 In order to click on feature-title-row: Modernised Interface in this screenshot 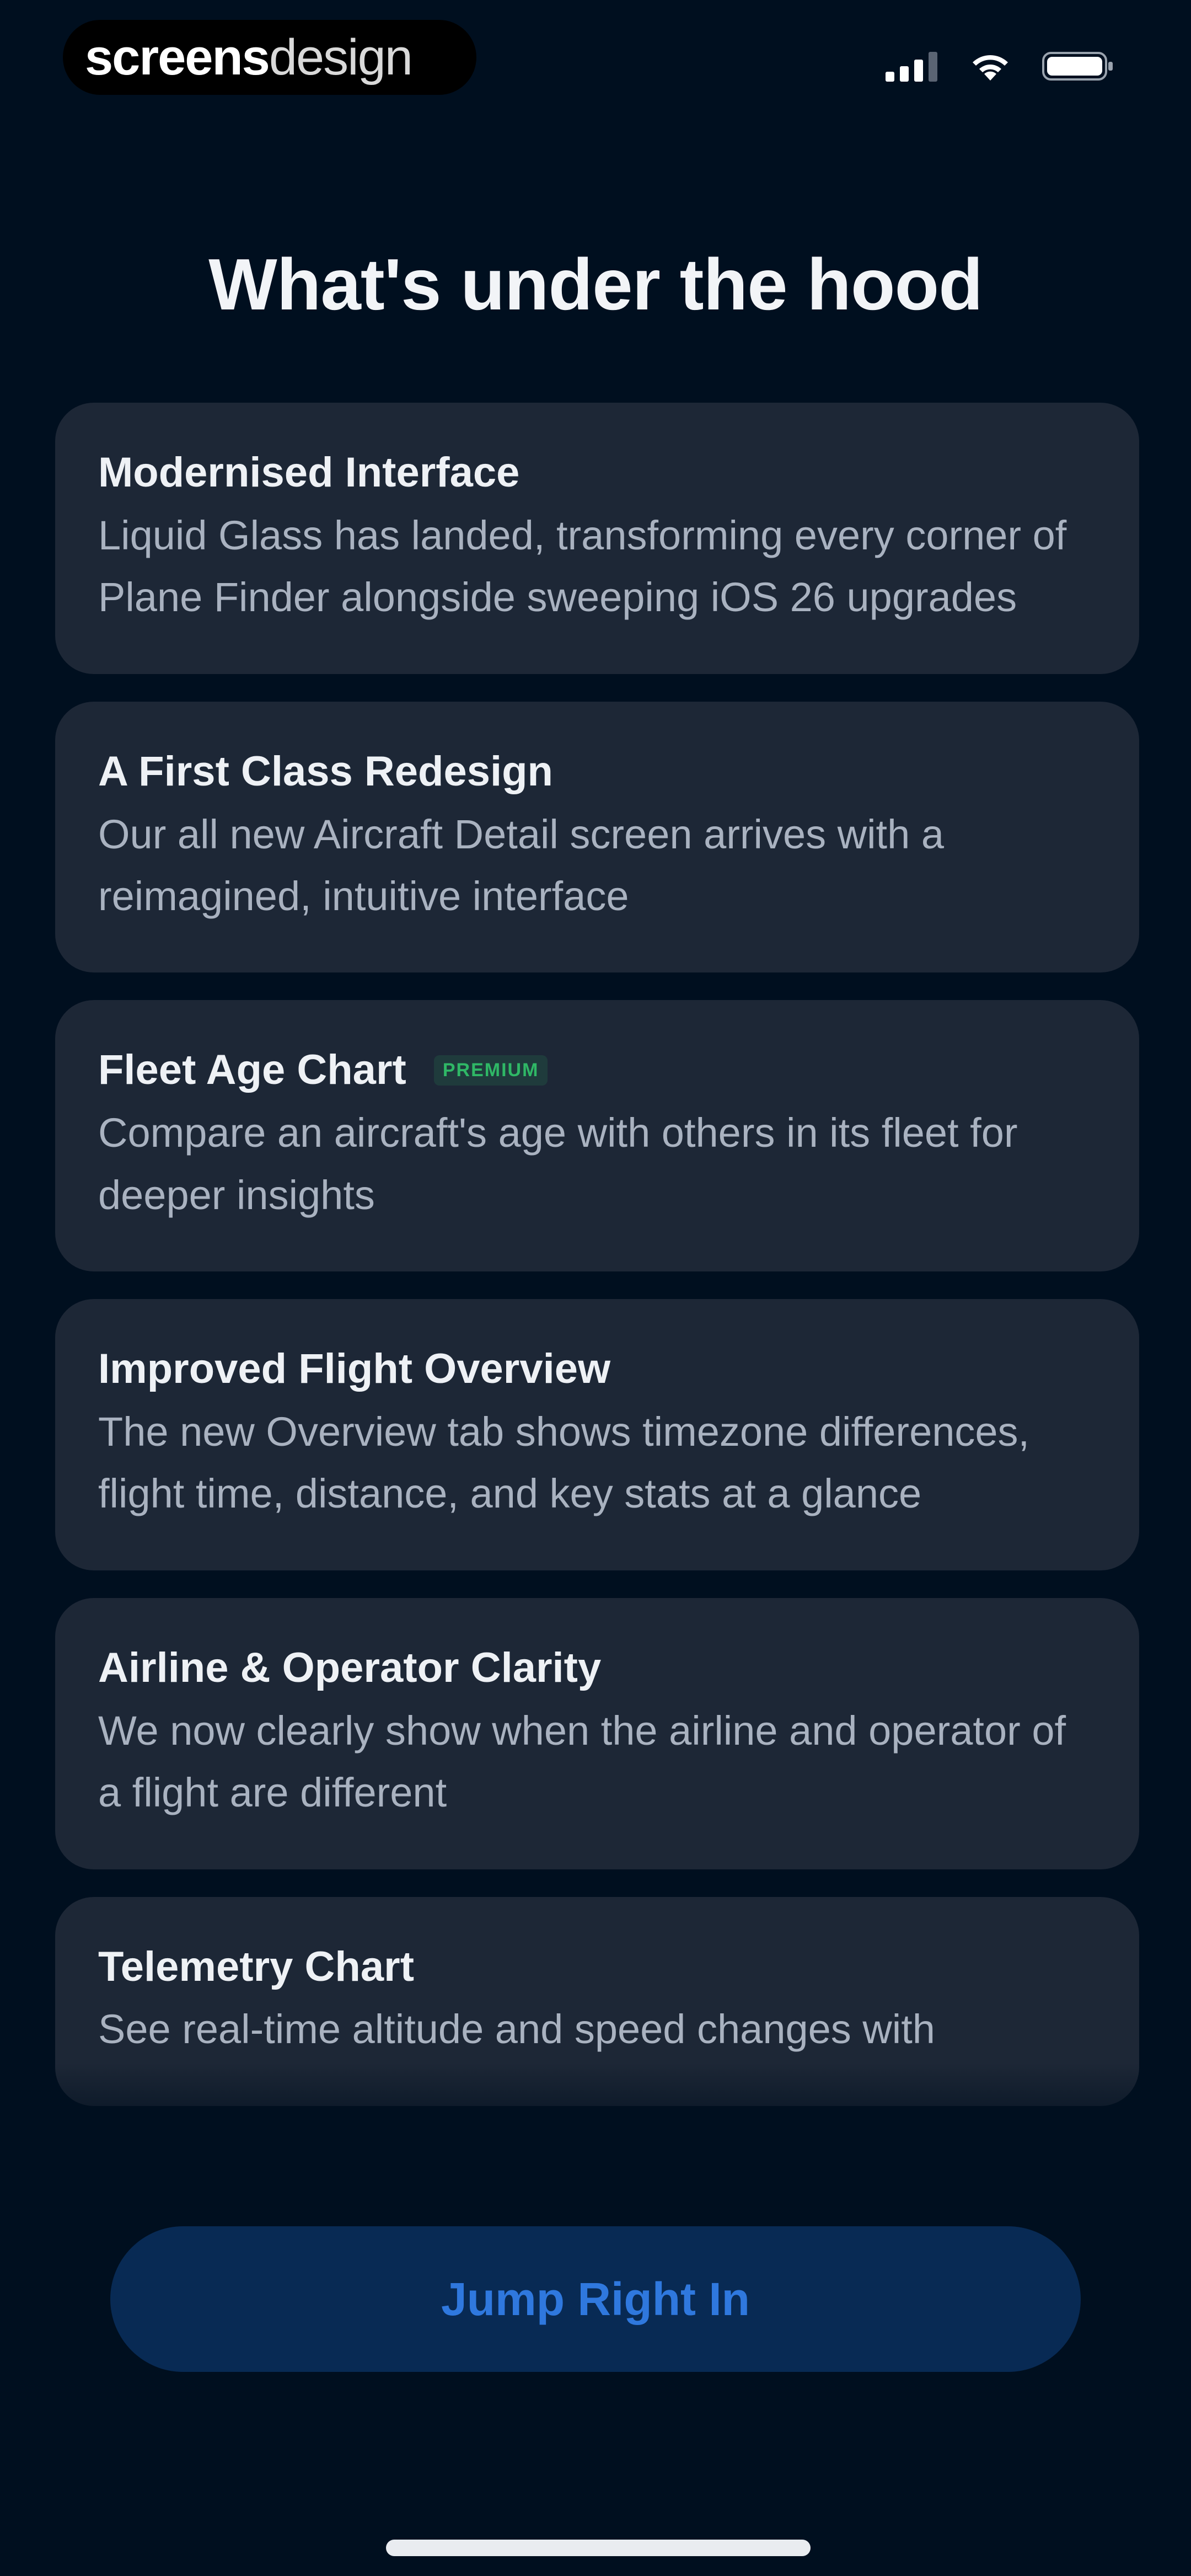, I will do `click(597, 473)`.